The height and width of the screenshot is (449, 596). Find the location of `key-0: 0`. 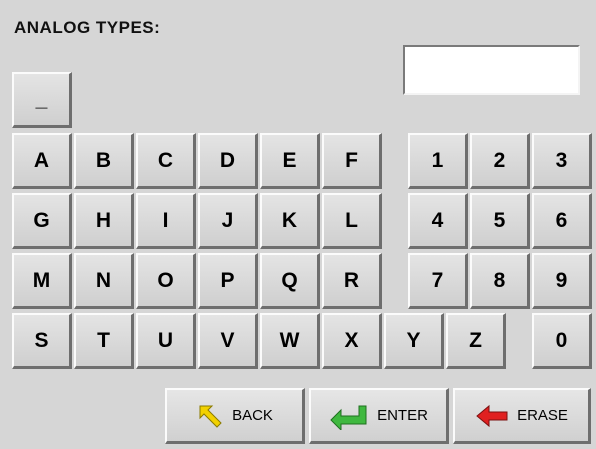

key-0: 0 is located at coordinates (562, 341).